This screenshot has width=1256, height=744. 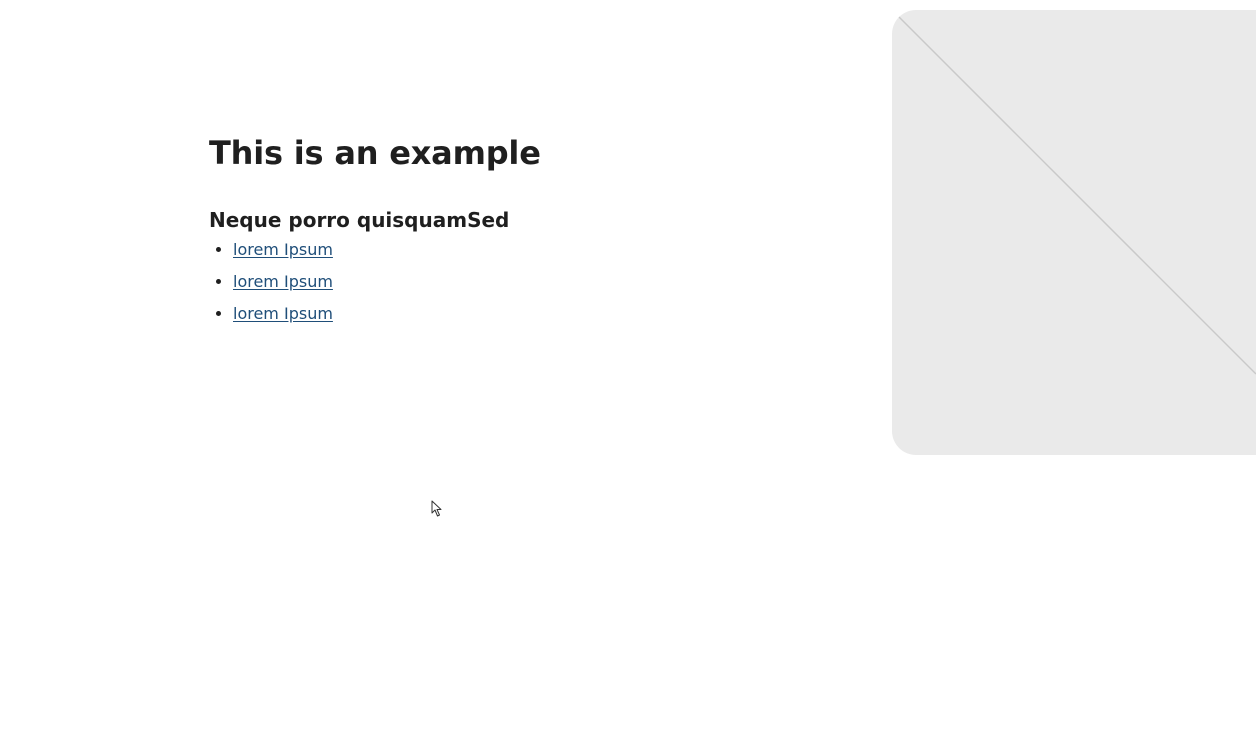 I want to click on mouse-cursor-icon, so click(x=436, y=508).